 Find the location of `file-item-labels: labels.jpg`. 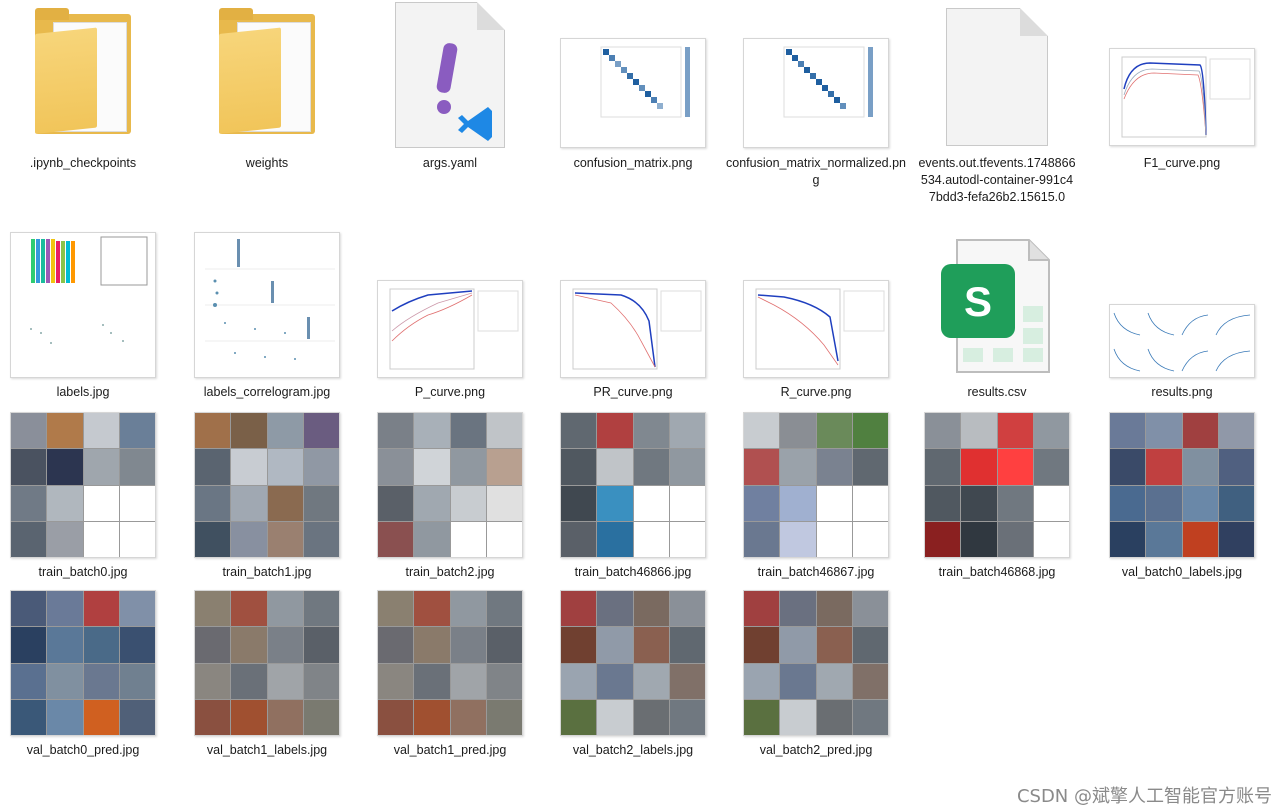

file-item-labels: labels.jpg is located at coordinates (86, 320).